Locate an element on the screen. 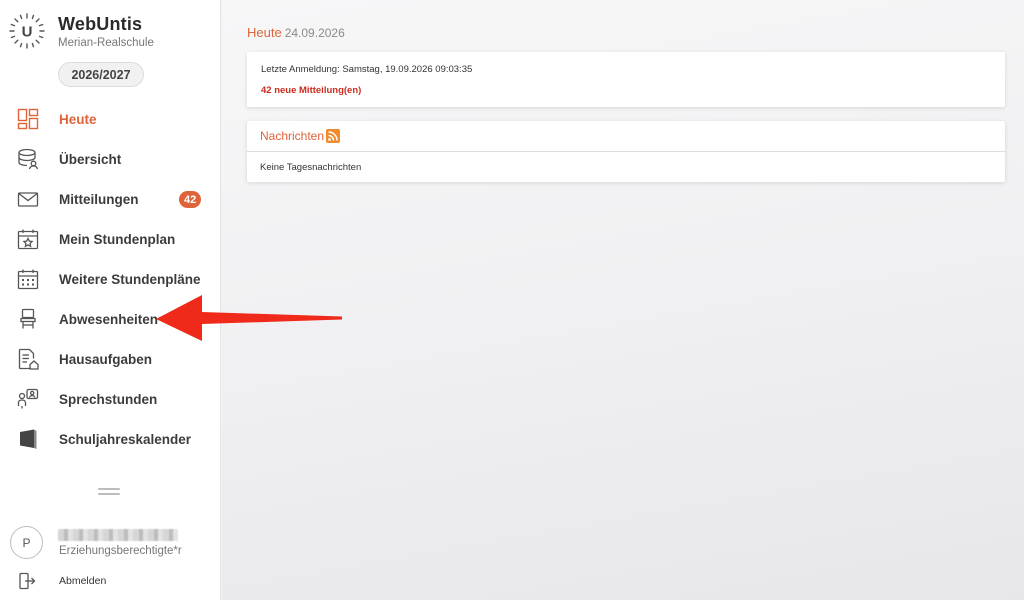  nav-label-weitere-stundenplaene: Weitere Stundenpläne is located at coordinates (130, 279).